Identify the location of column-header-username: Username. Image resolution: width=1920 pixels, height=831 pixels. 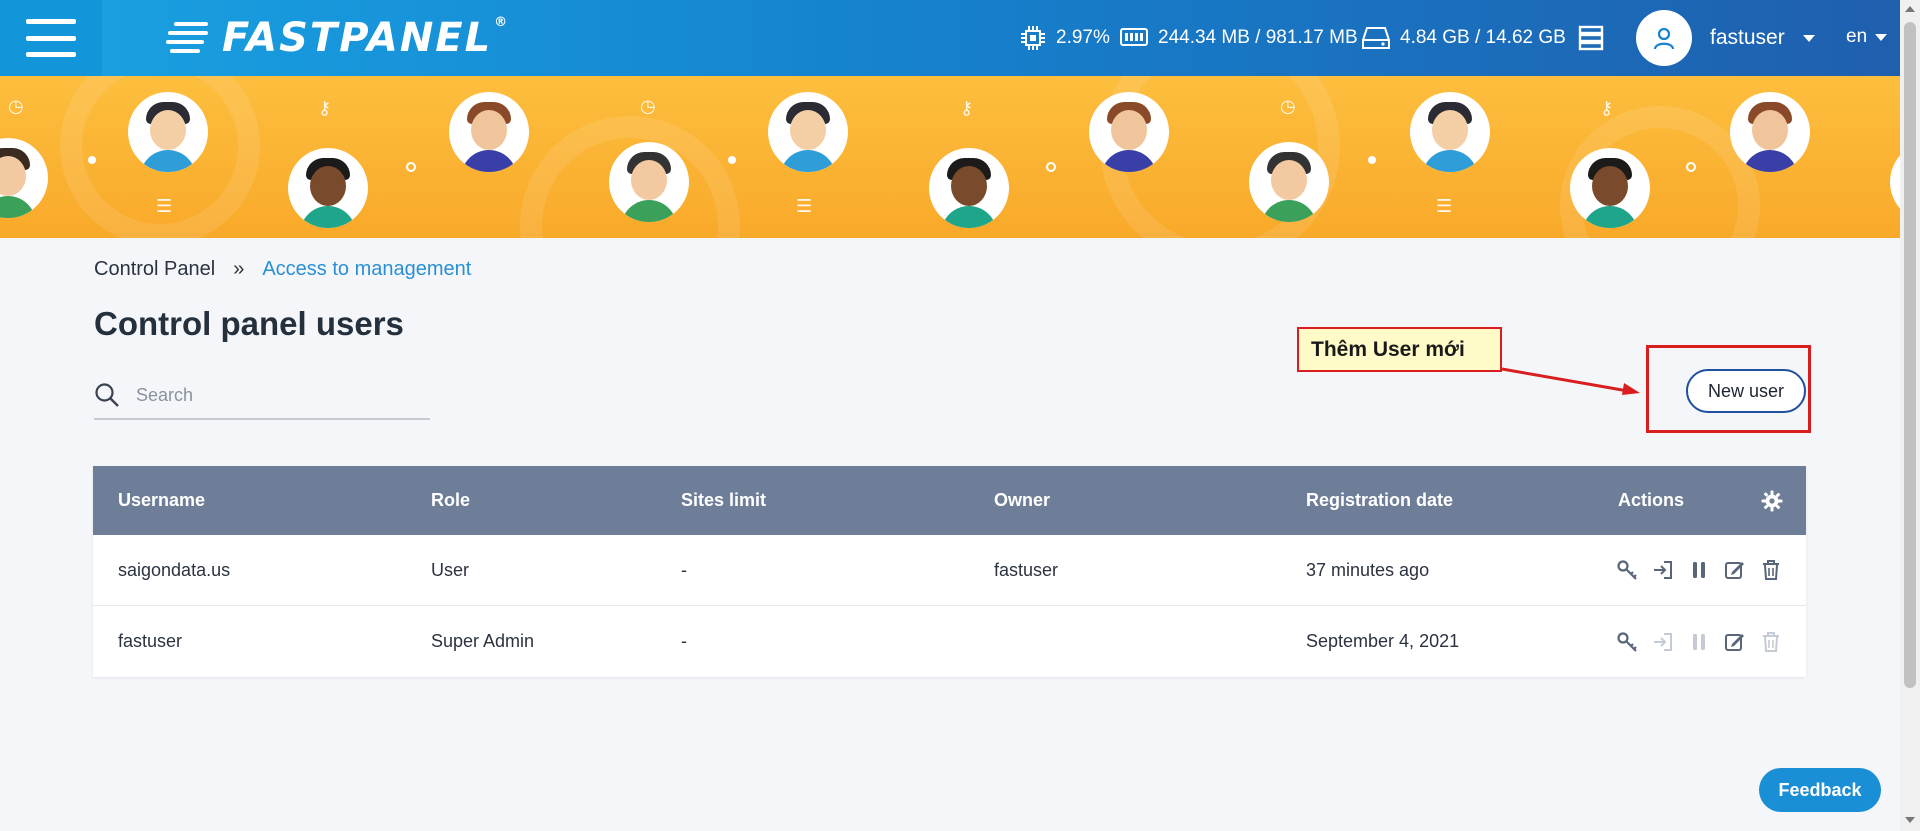
(161, 500).